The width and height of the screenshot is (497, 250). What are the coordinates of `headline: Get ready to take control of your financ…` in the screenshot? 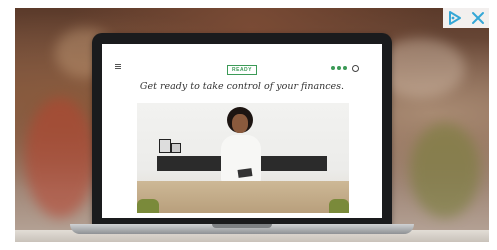 It's located at (242, 86).